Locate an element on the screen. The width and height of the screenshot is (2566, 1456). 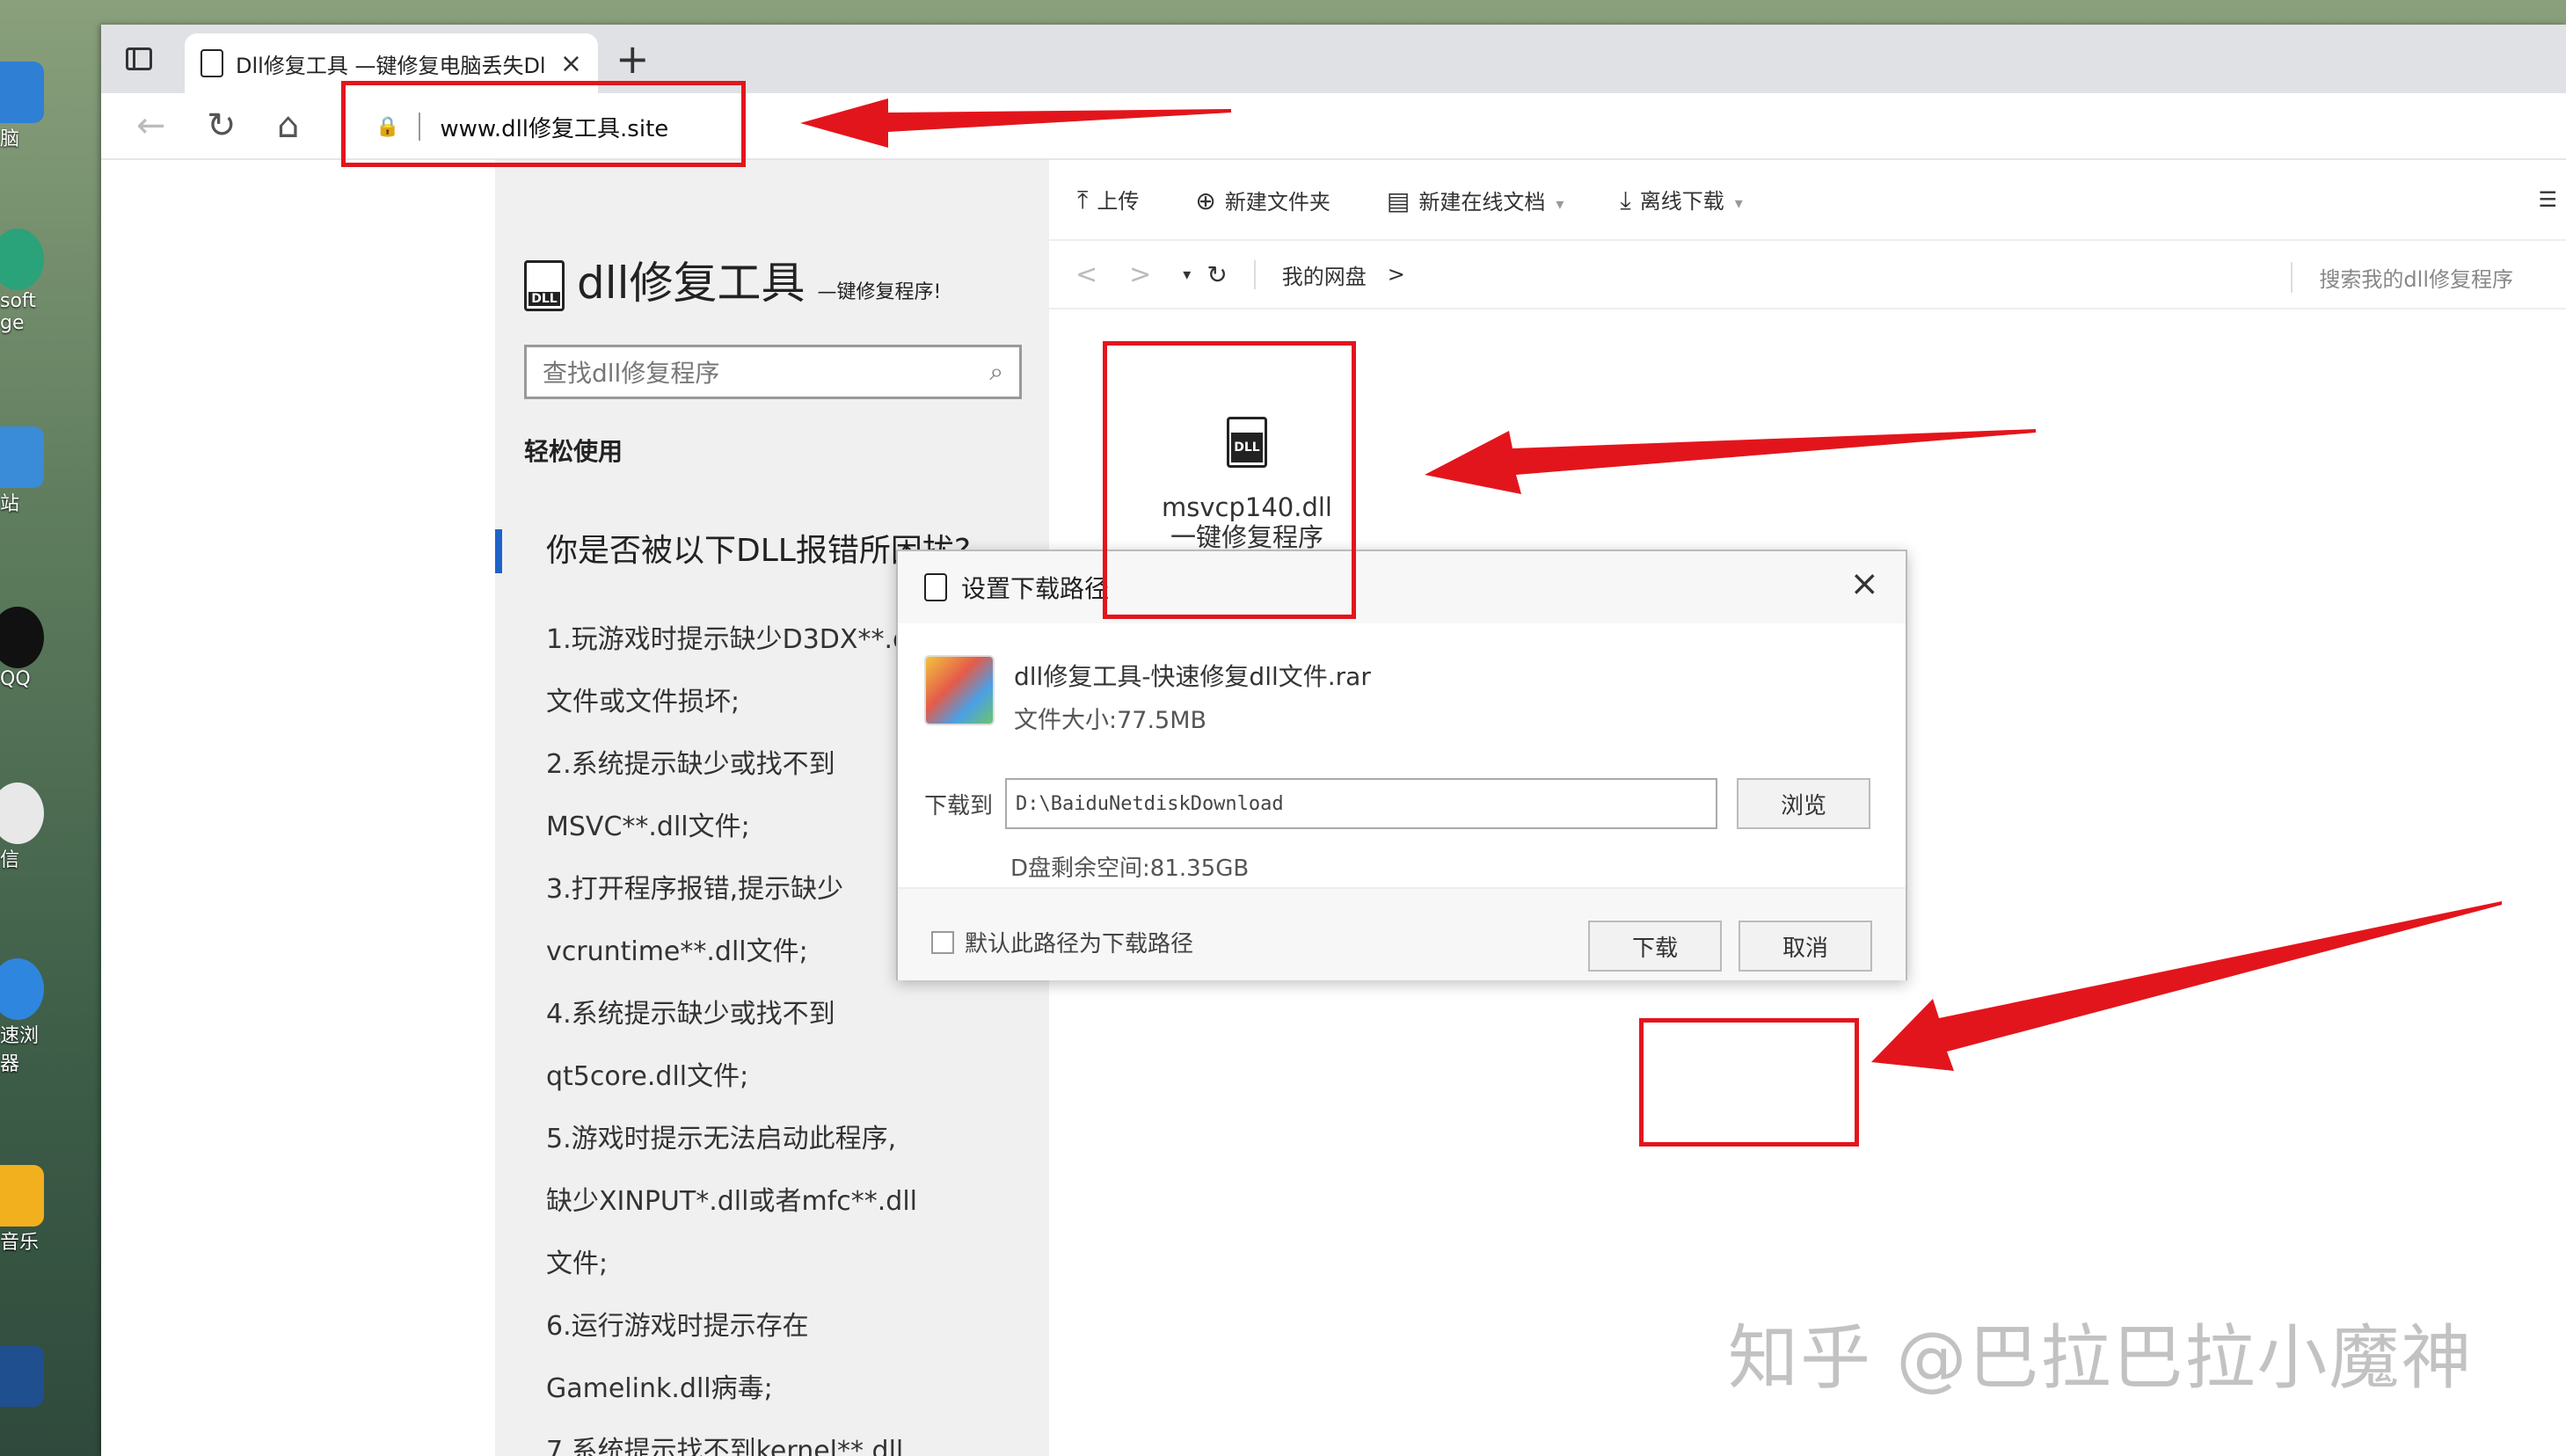
page-favicon-icon is located at coordinates (211, 63).